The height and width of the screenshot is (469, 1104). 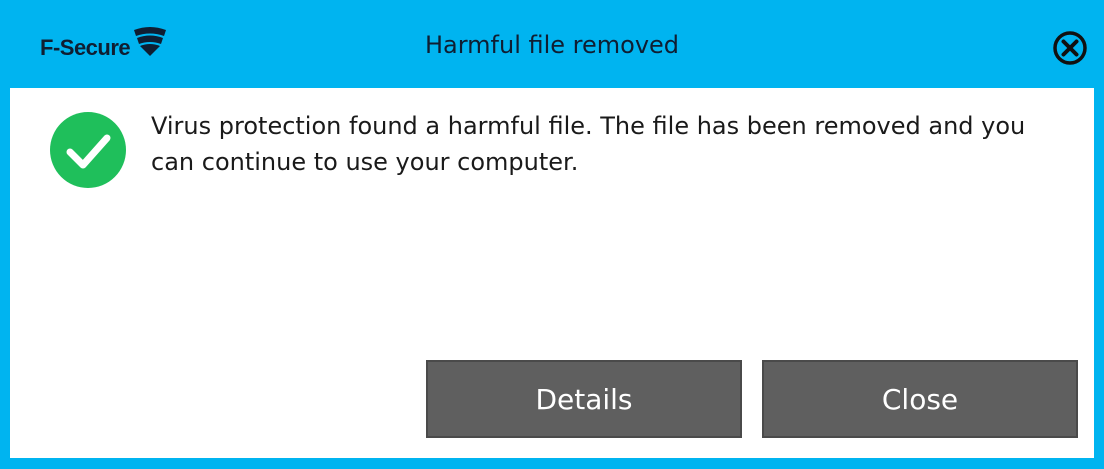 What do you see at coordinates (1070, 48) in the screenshot?
I see `close-circle-icon` at bounding box center [1070, 48].